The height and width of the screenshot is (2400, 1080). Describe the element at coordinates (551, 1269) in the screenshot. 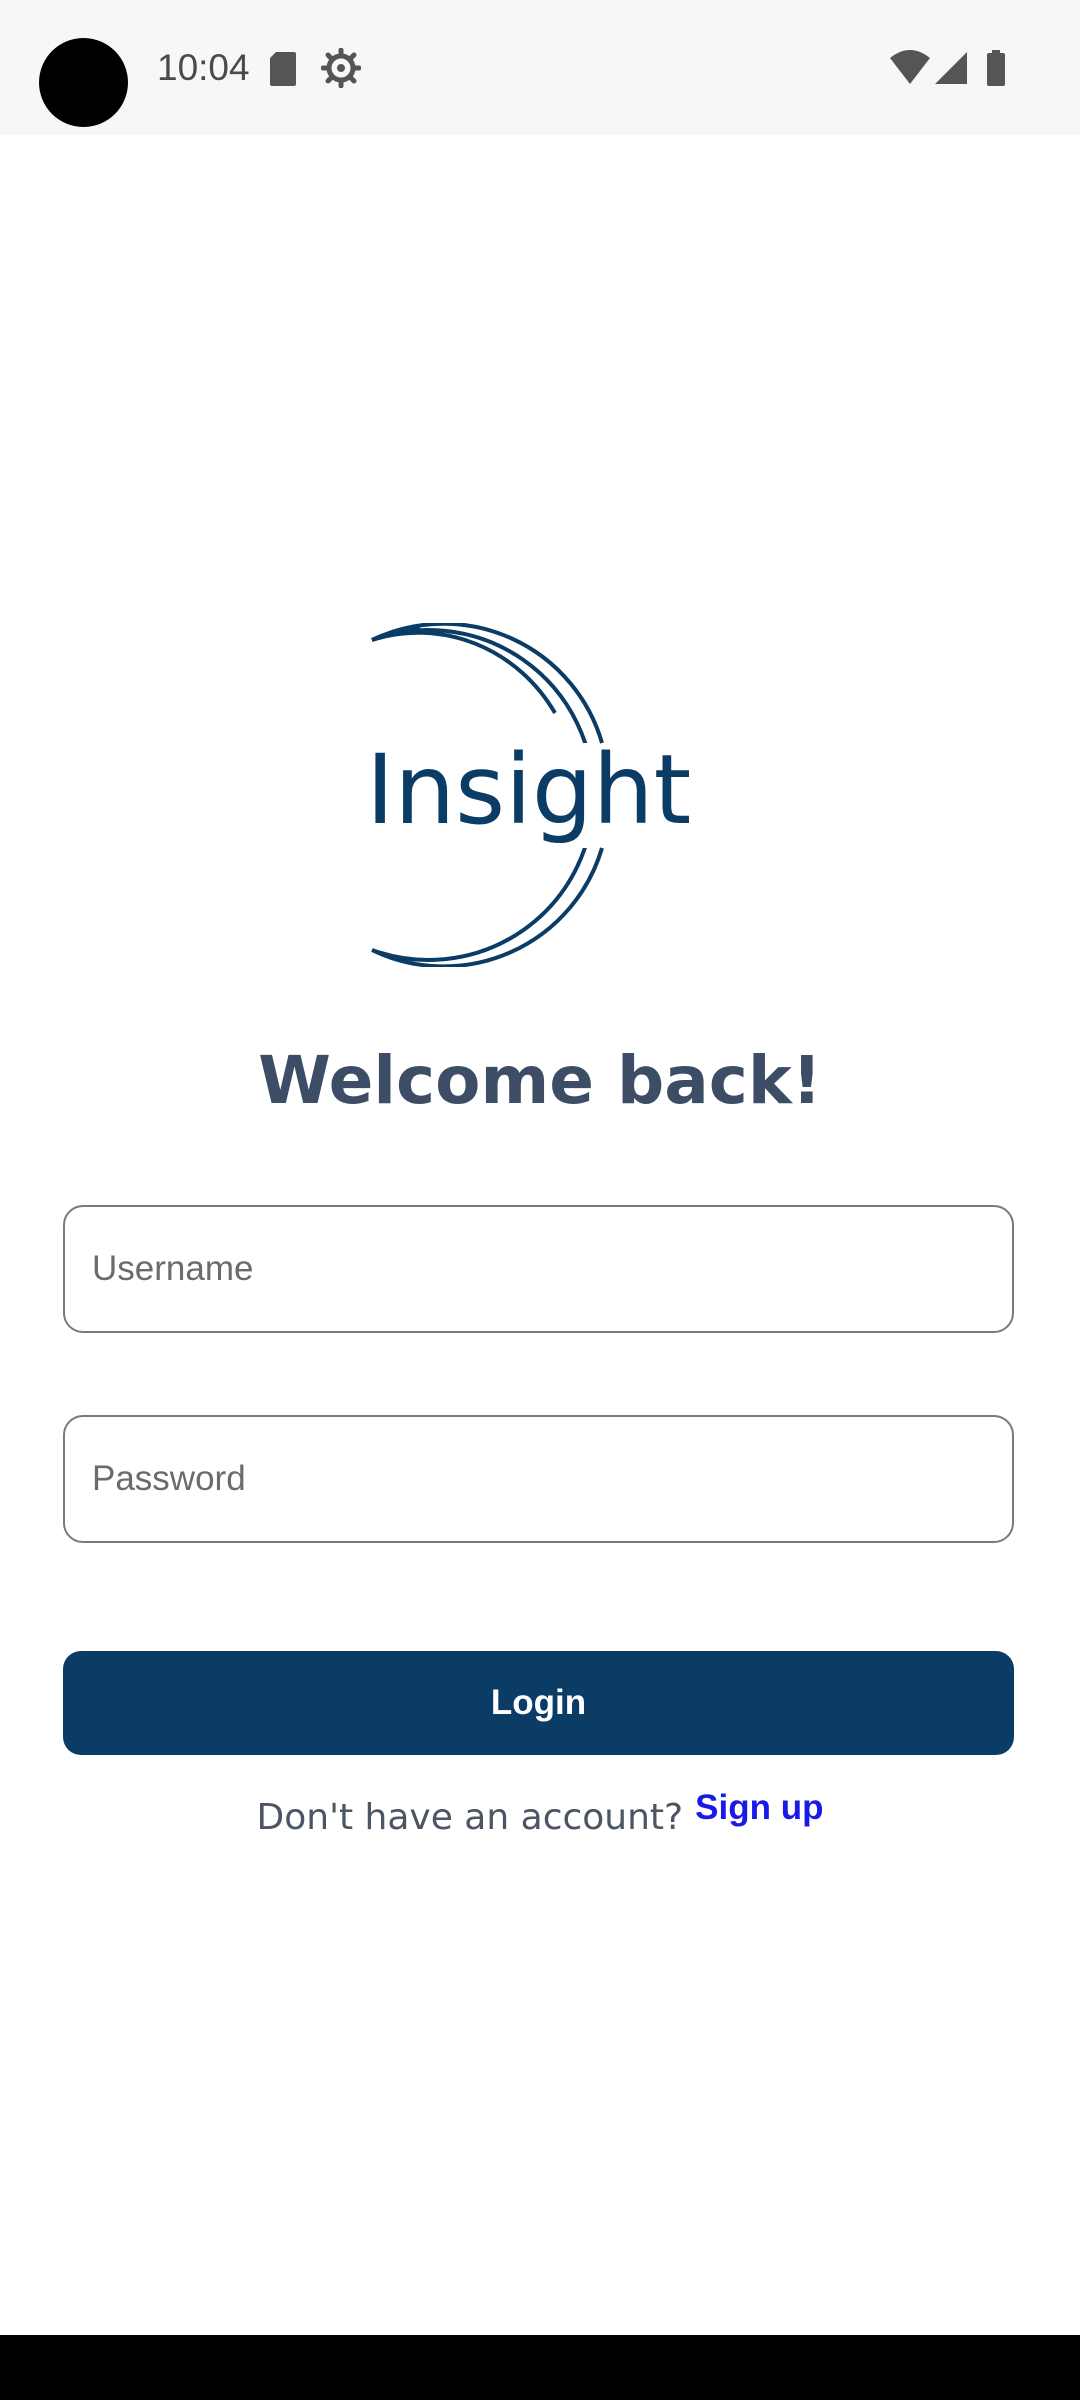

I see `username-input` at that location.